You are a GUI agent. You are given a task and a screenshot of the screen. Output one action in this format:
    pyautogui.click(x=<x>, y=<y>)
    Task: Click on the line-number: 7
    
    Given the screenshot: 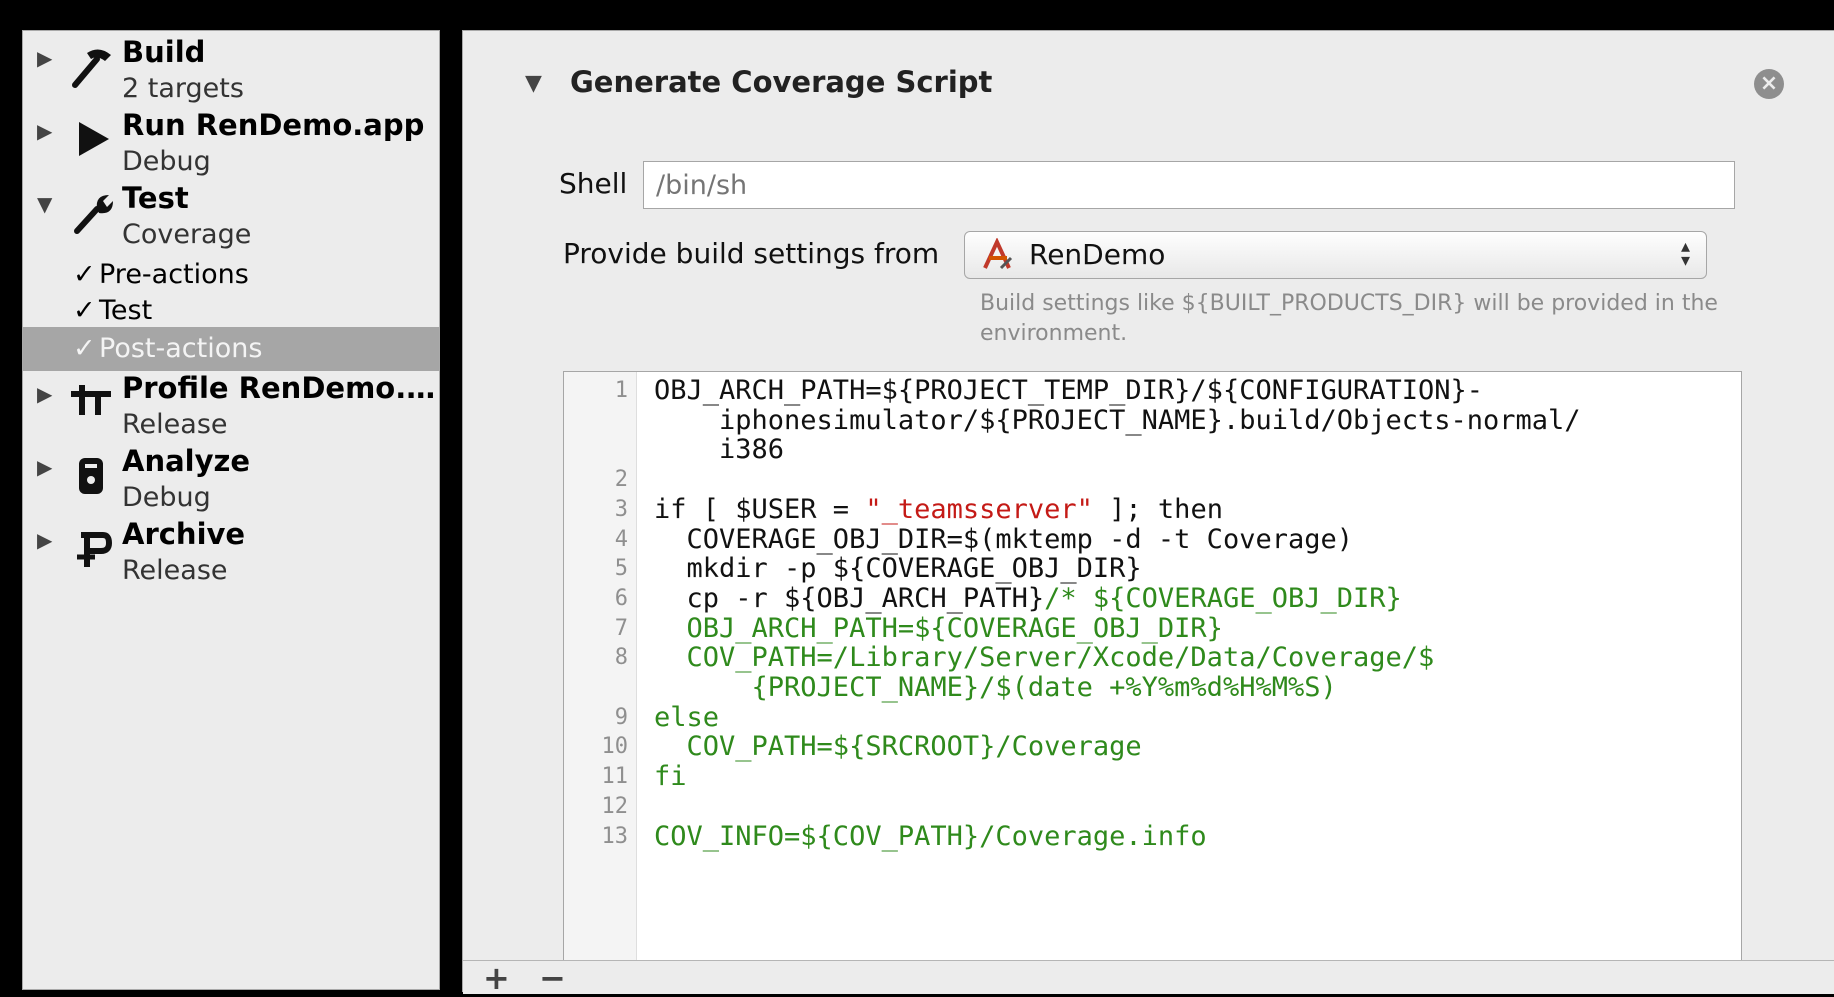 What is the action you would take?
    pyautogui.click(x=621, y=628)
    